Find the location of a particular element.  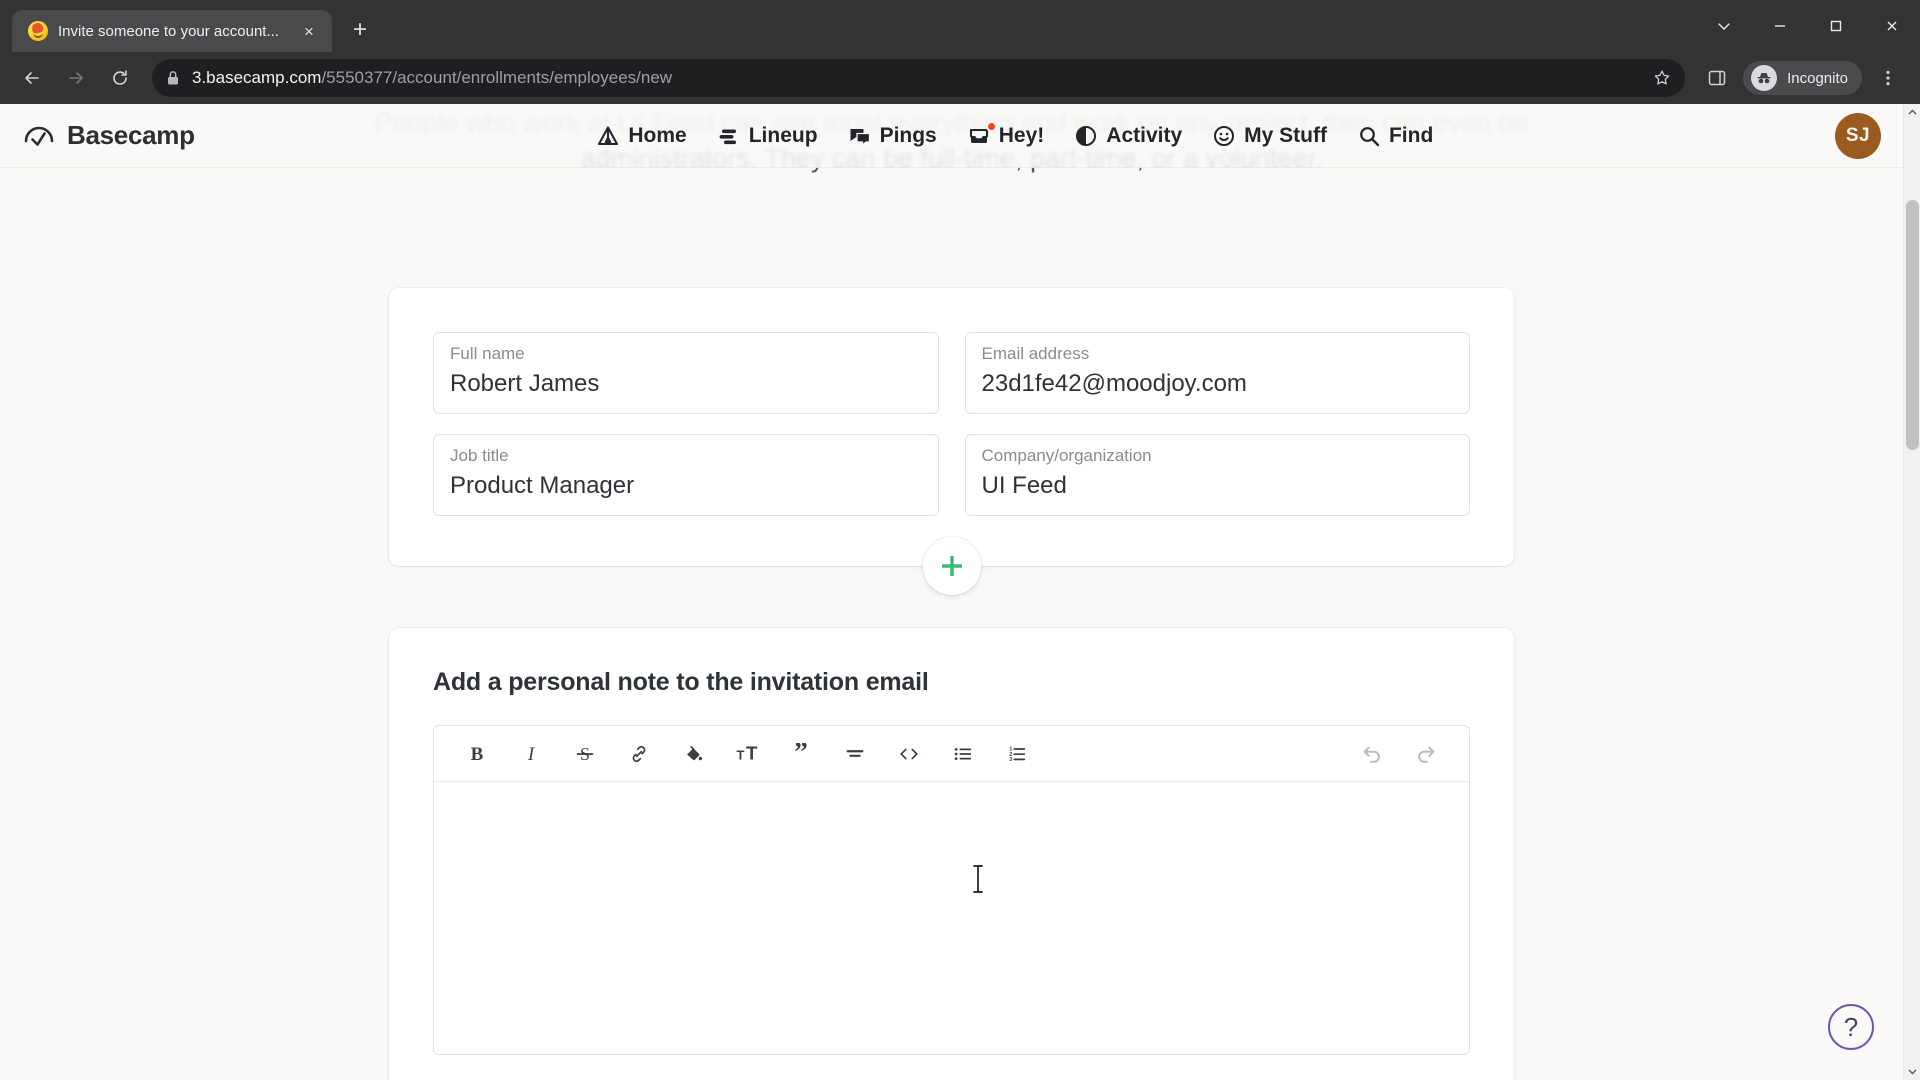

full-name-field: Full name Robert James is located at coordinates (686, 373).